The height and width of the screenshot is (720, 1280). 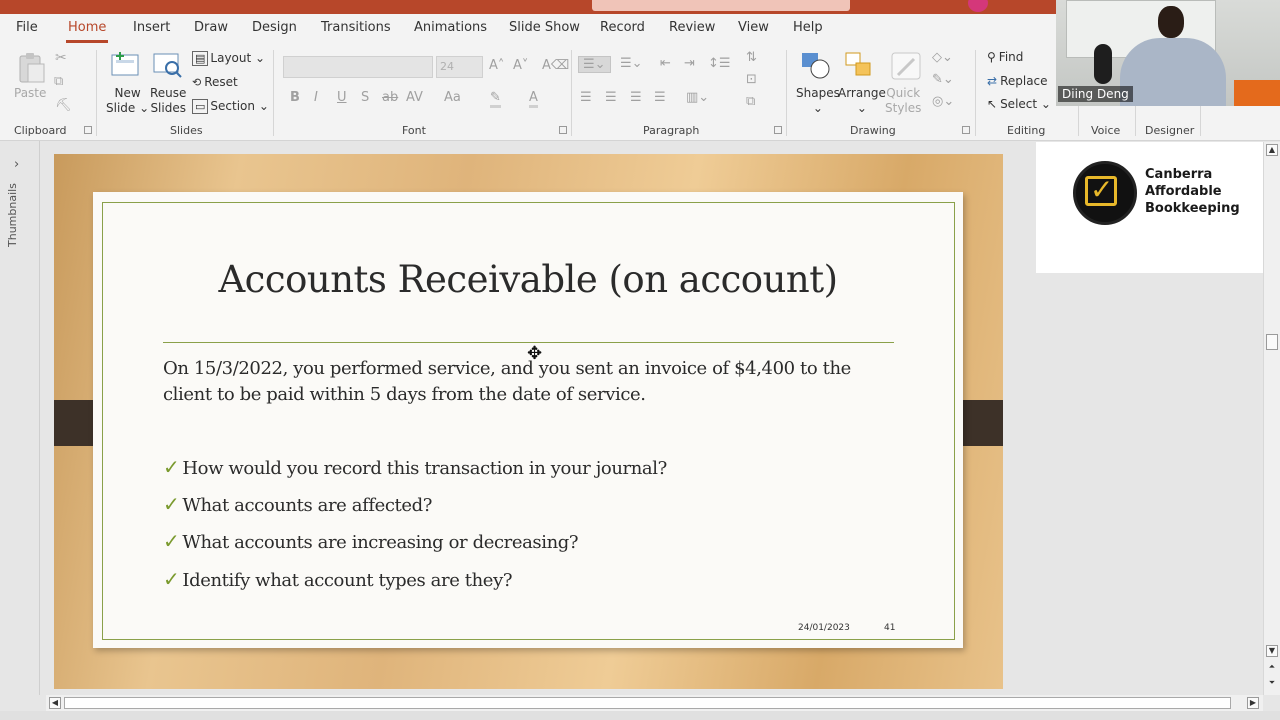 I want to click on tab-help: Help, so click(x=808, y=27).